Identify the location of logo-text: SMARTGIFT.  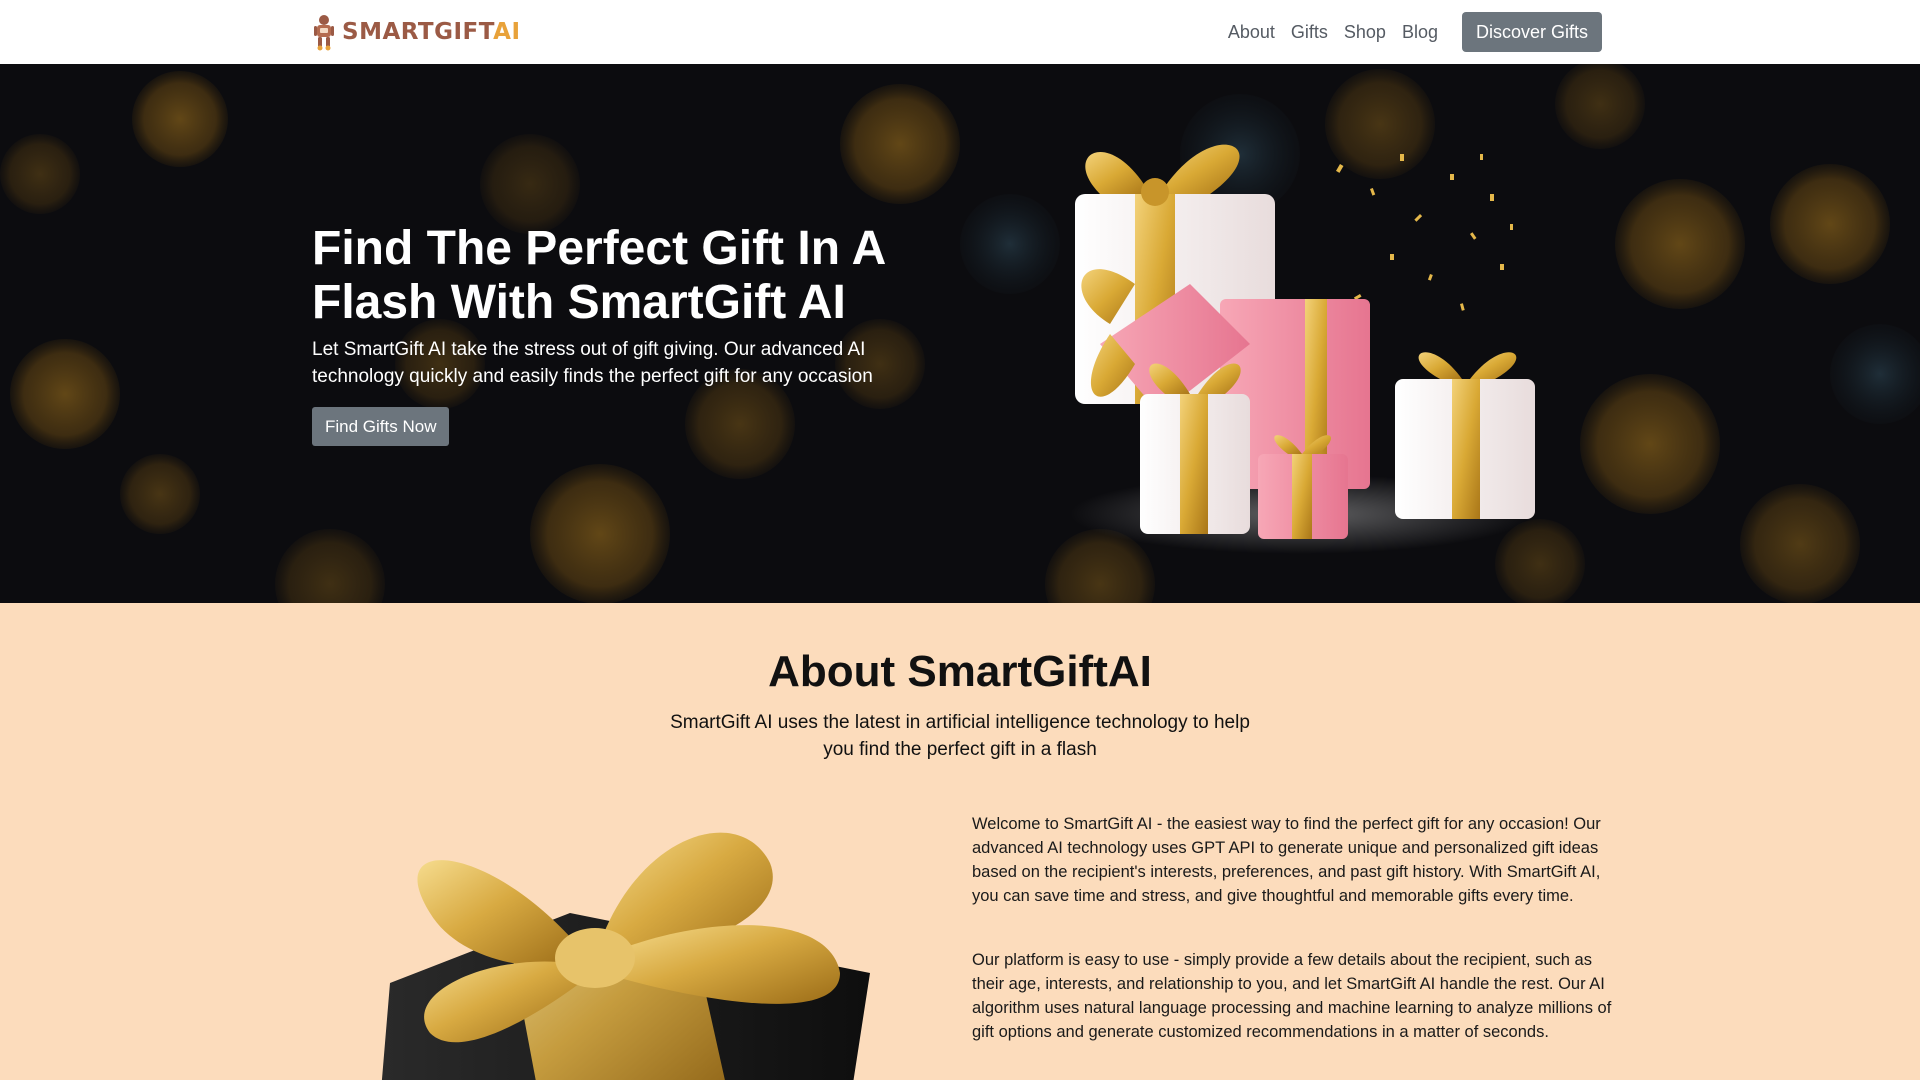
(418, 32).